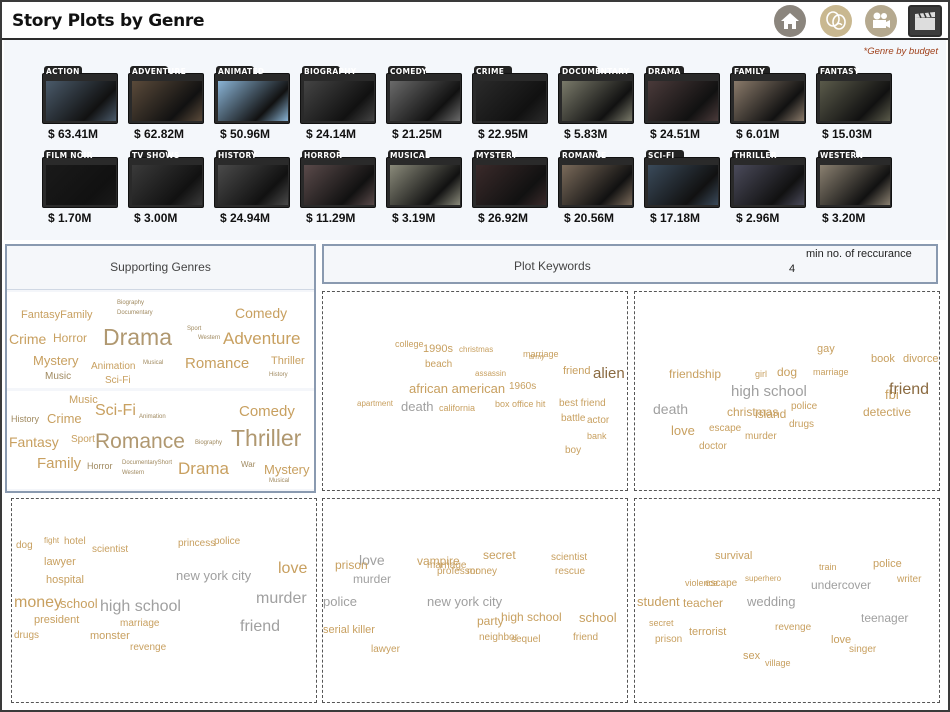 The height and width of the screenshot is (712, 950). Describe the element at coordinates (768, 106) in the screenshot. I see `genre-tile-family: FAMILY $ 6.01M` at that location.